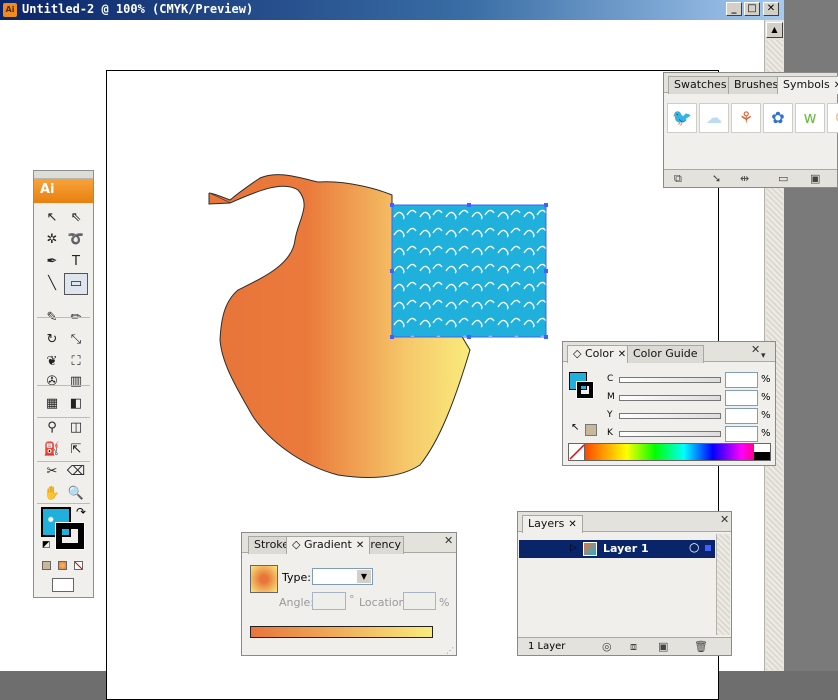 This screenshot has height=700, width=838. Describe the element at coordinates (552, 524) in the screenshot. I see `tab-layers: Layers ✕` at that location.